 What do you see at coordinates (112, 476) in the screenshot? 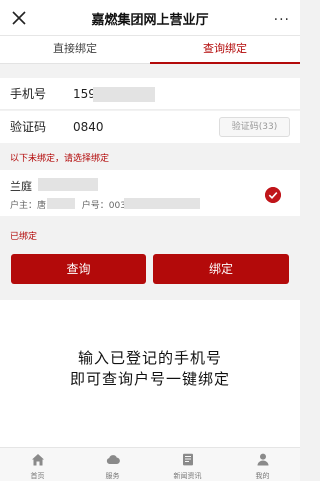
I see `tabbar-label-service: 服务` at bounding box center [112, 476].